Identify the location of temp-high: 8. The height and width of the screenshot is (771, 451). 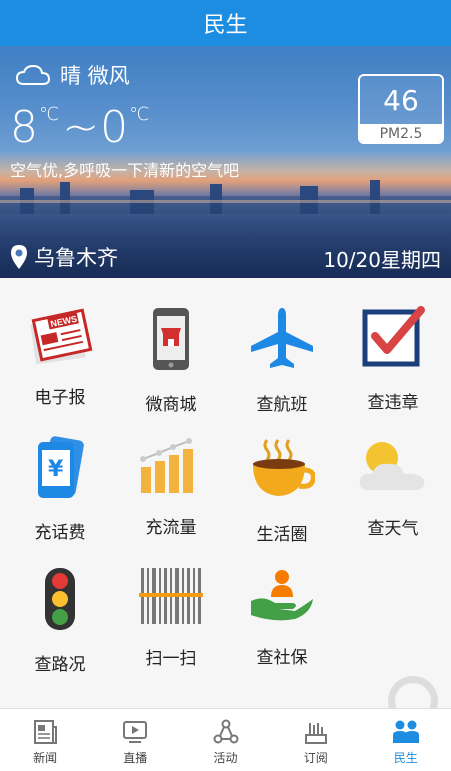
(24, 127).